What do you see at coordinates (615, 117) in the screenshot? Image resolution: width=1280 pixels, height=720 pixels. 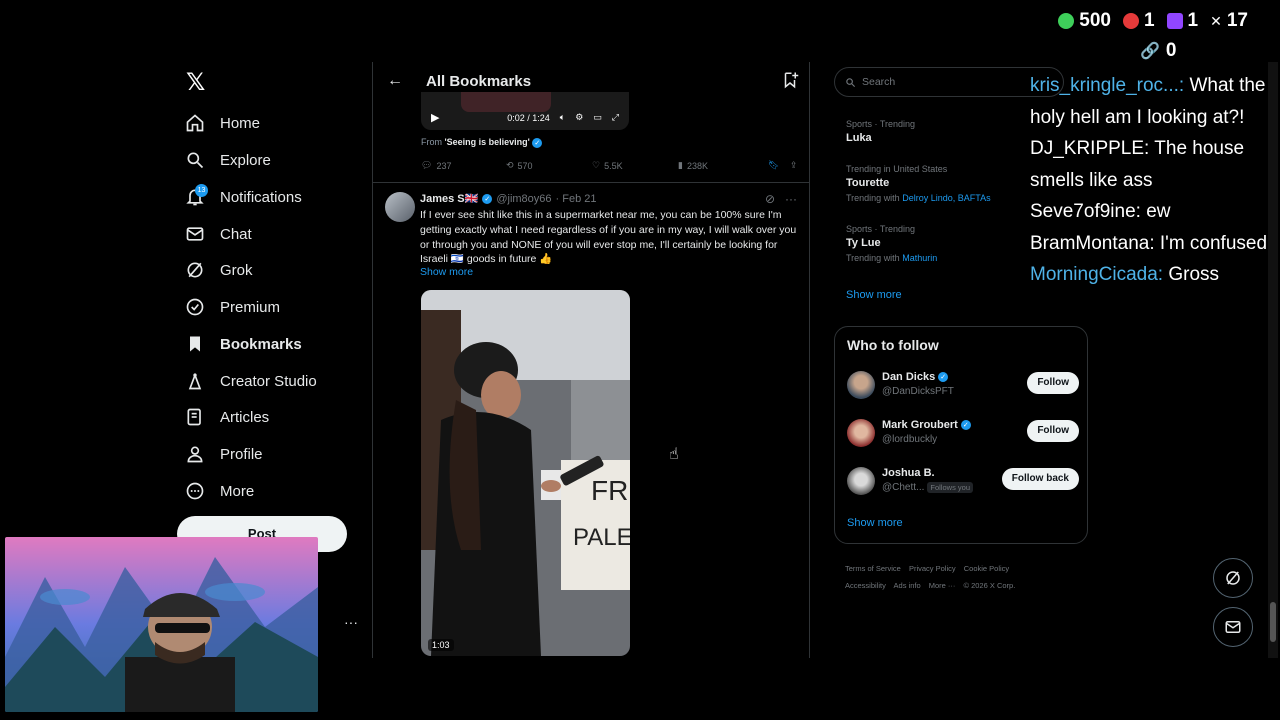 I see `fullscreen-icon: ⤢` at bounding box center [615, 117].